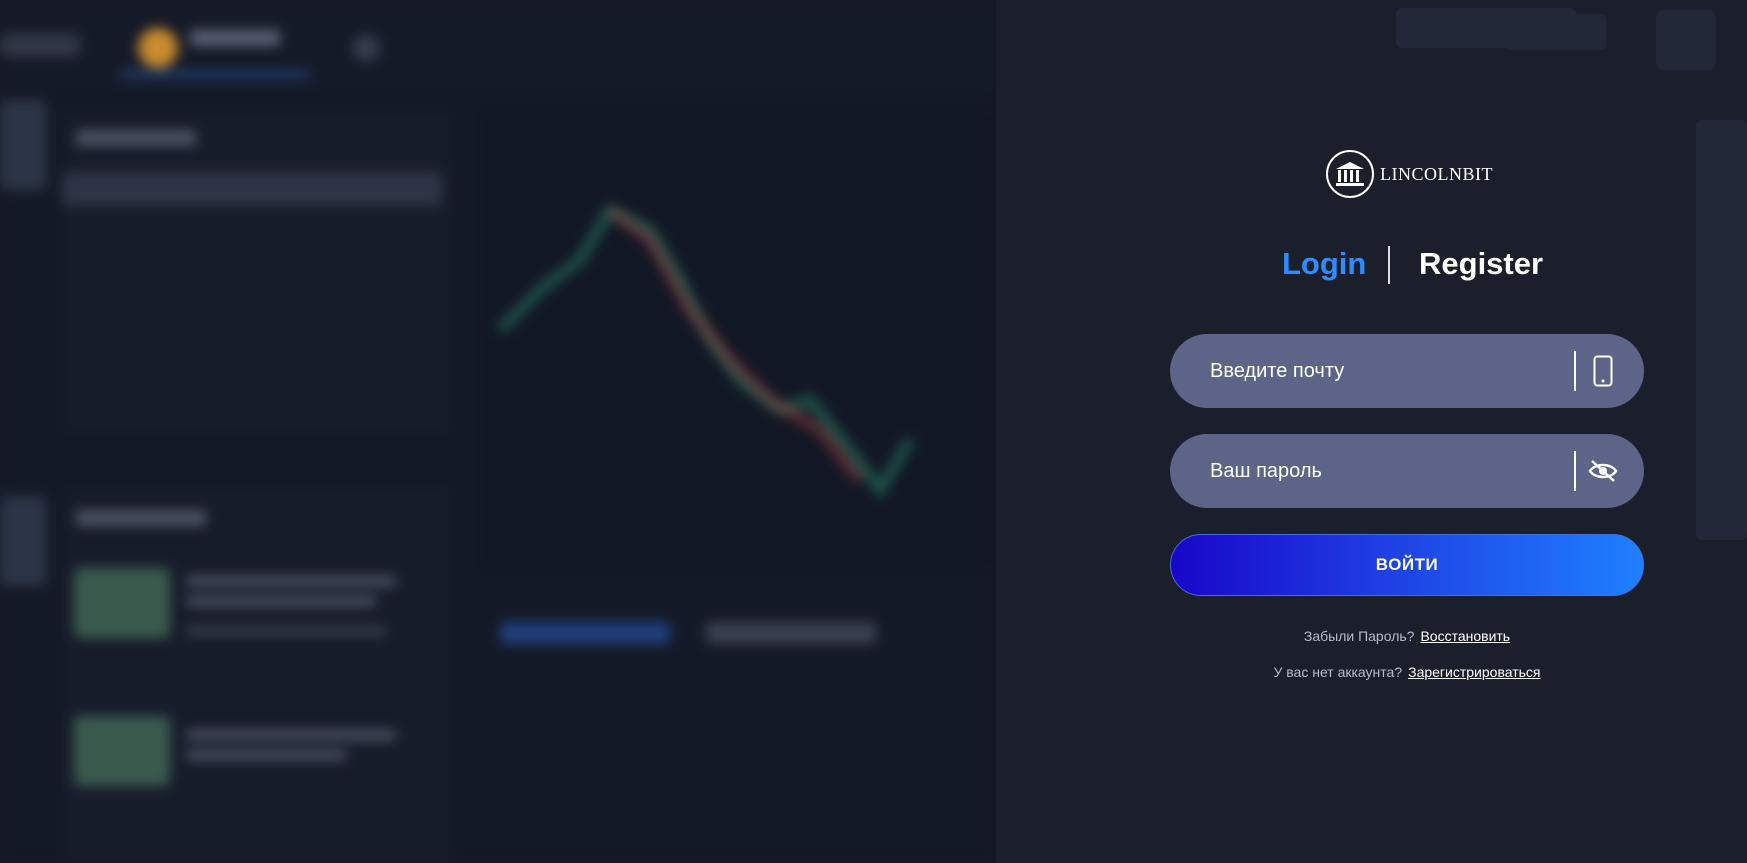 Image resolution: width=1747 pixels, height=863 pixels. What do you see at coordinates (257, 270) in the screenshot?
I see `background-panel-market` at bounding box center [257, 270].